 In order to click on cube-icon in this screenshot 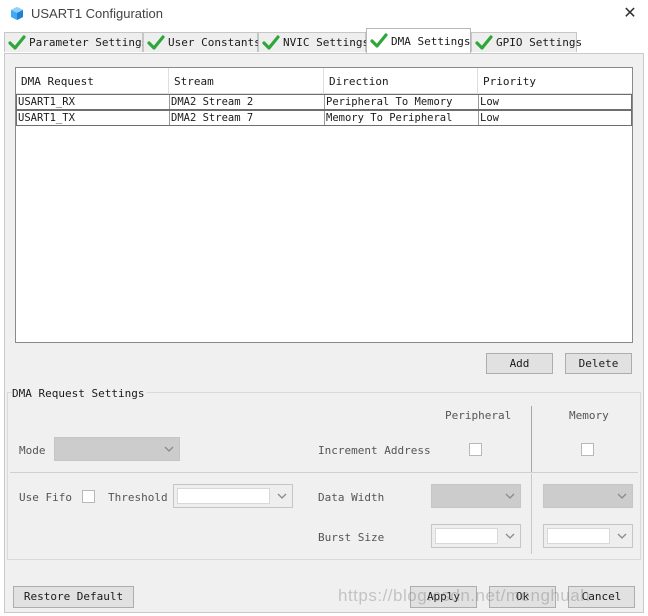, I will do `click(17, 13)`.